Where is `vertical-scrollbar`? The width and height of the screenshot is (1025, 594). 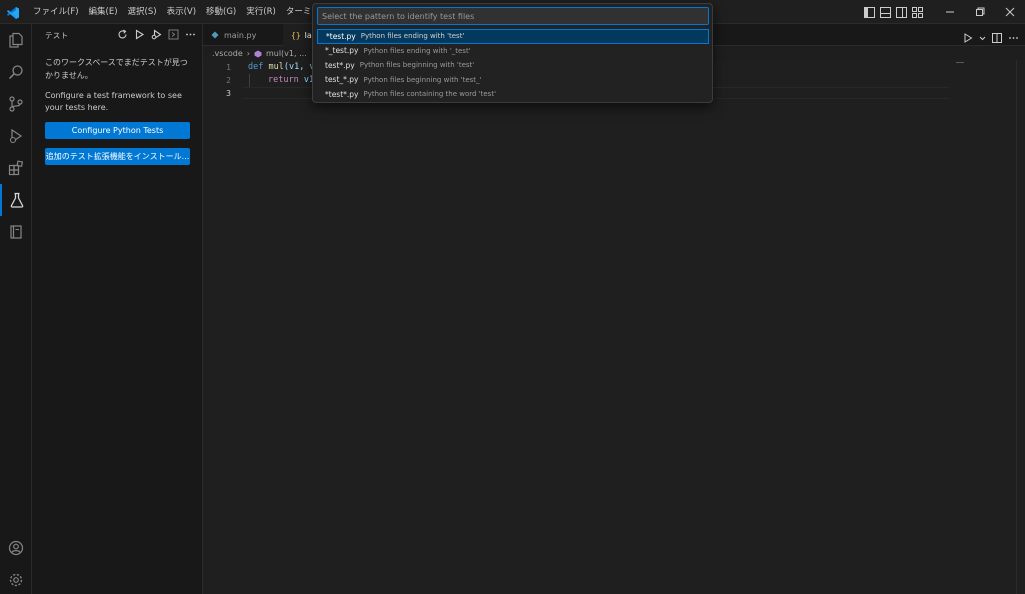
vertical-scrollbar is located at coordinates (1016, 327).